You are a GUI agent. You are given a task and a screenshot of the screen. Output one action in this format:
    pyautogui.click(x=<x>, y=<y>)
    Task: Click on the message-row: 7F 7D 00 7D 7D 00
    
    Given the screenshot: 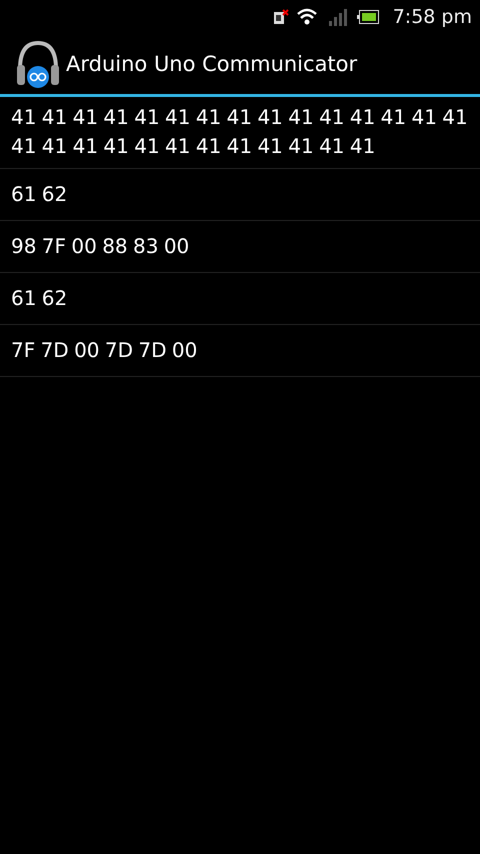 What is the action you would take?
    pyautogui.click(x=240, y=351)
    